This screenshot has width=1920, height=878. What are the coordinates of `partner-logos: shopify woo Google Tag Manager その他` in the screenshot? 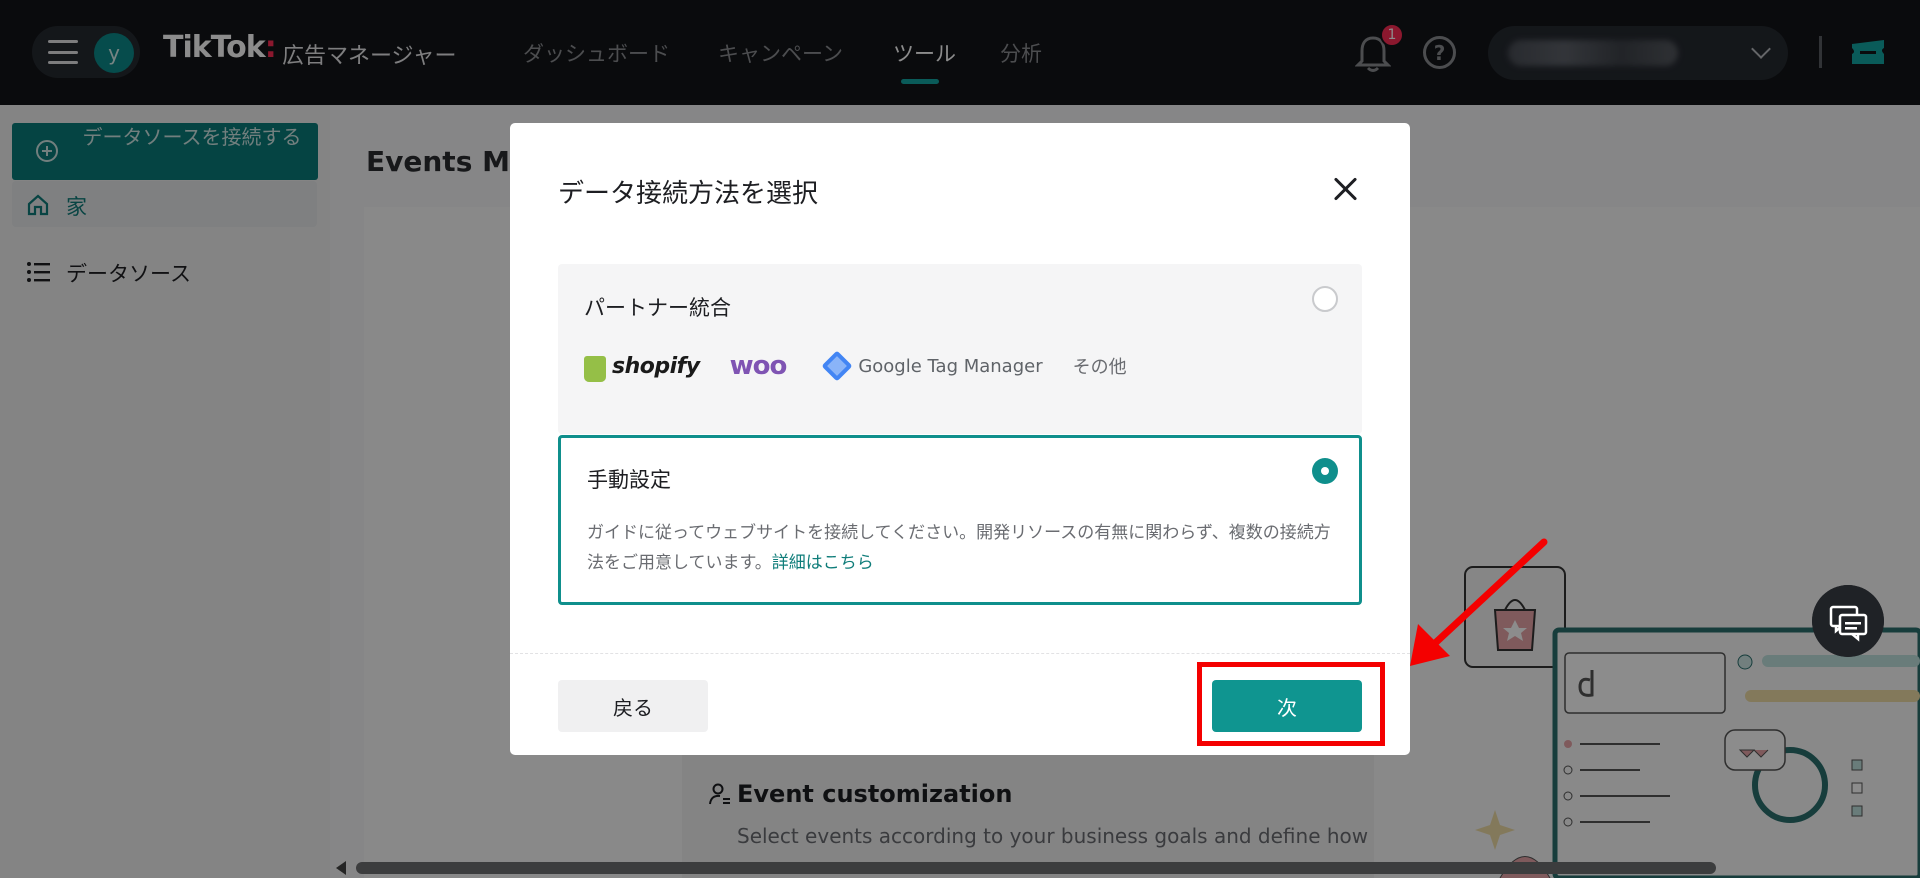 It's located at (855, 366).